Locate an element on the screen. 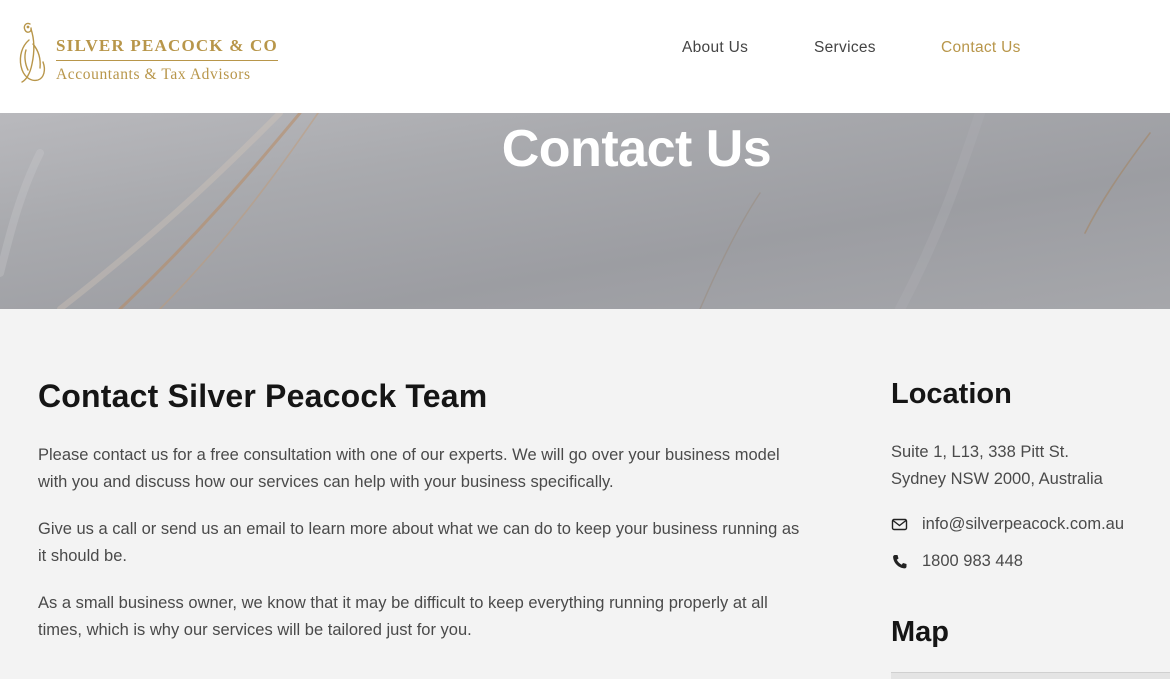 This screenshot has width=1170, height=679. phone-icon is located at coordinates (900, 562).